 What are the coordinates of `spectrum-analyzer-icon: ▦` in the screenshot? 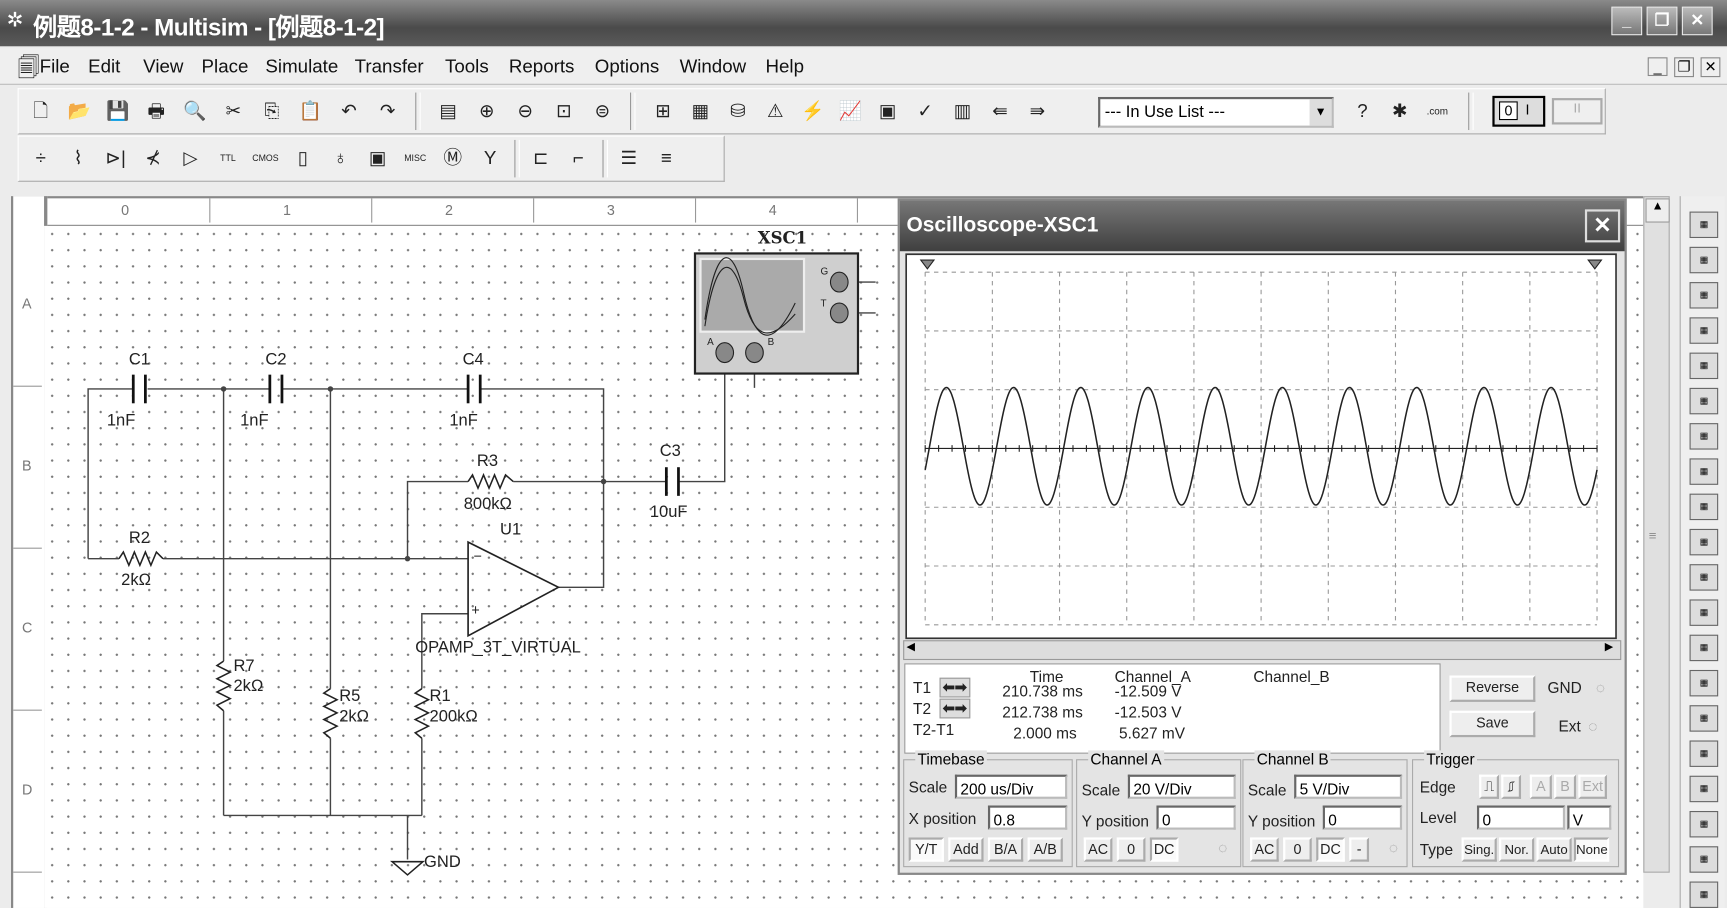 It's located at (1704, 648).